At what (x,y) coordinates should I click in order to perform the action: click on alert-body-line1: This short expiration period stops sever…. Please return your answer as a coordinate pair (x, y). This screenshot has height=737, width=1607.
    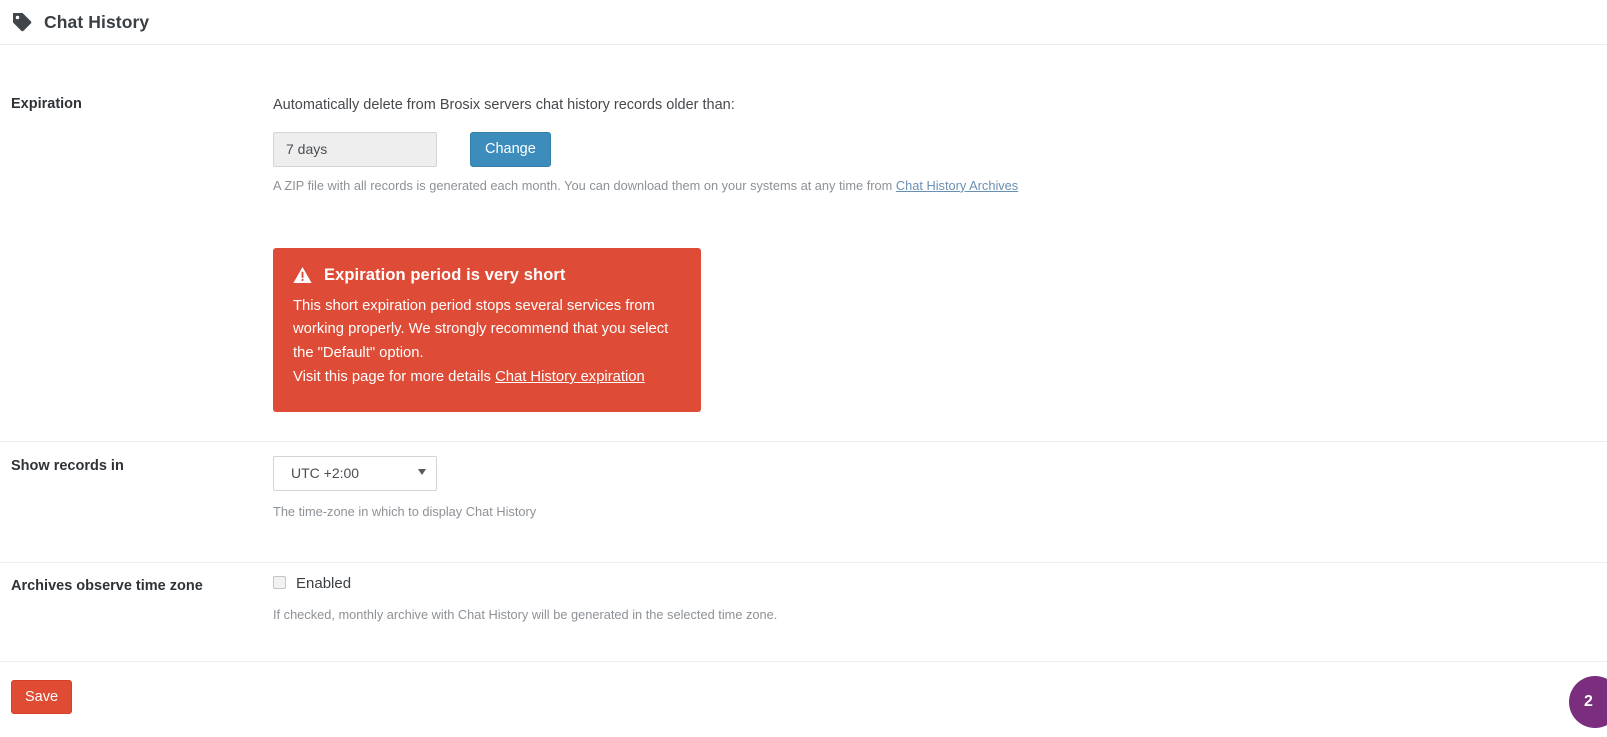
    Looking at the image, I should click on (481, 329).